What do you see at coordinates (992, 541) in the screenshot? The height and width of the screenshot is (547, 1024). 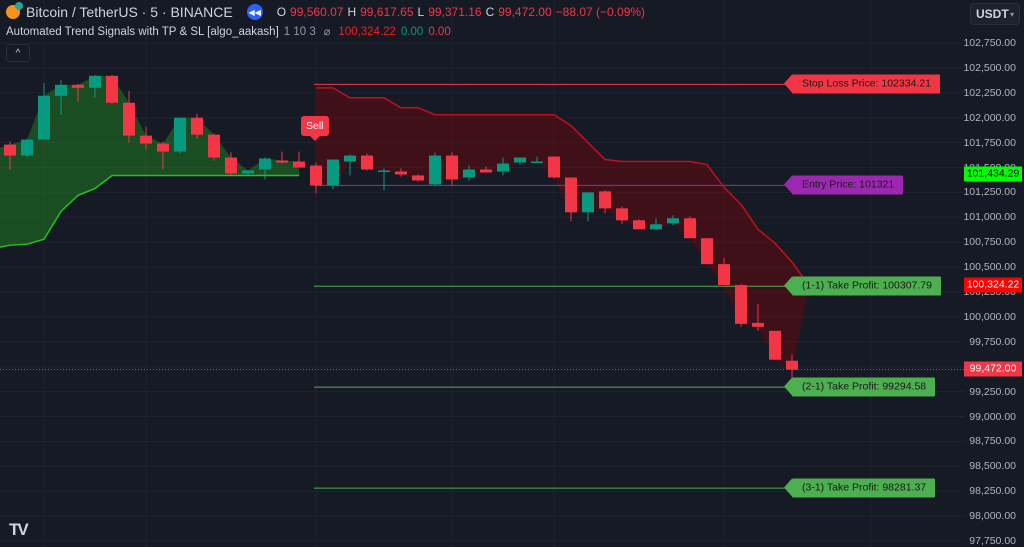 I see `axis-tick-label: 97,750.00` at bounding box center [992, 541].